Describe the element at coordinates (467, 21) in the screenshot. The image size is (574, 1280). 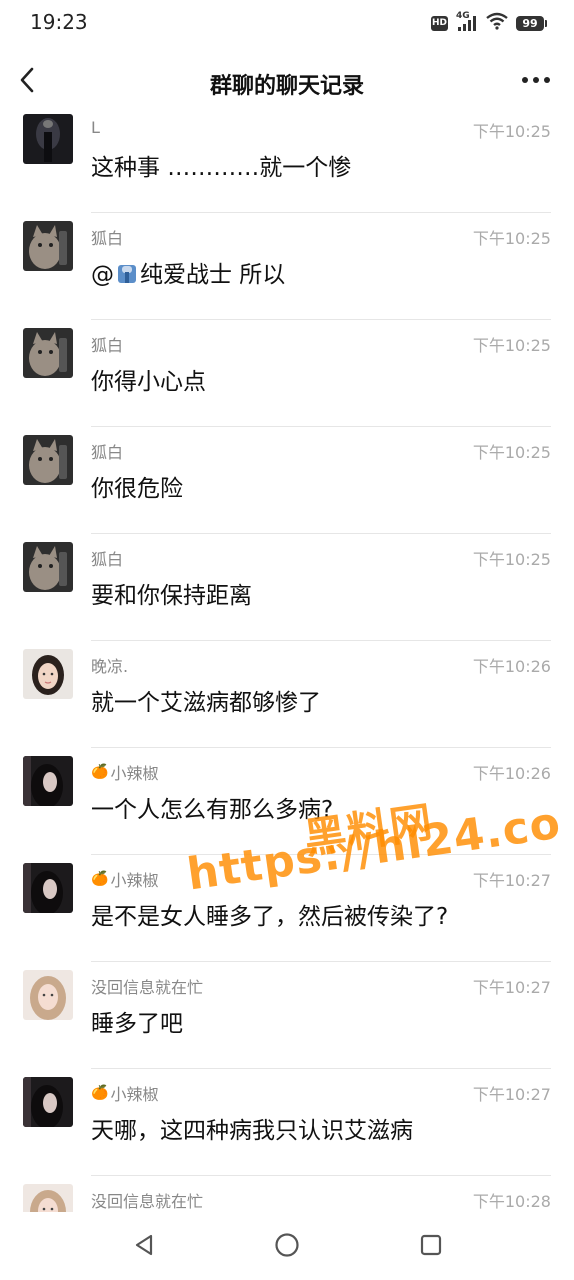
I see `cellular-signal-icon: 4G` at that location.